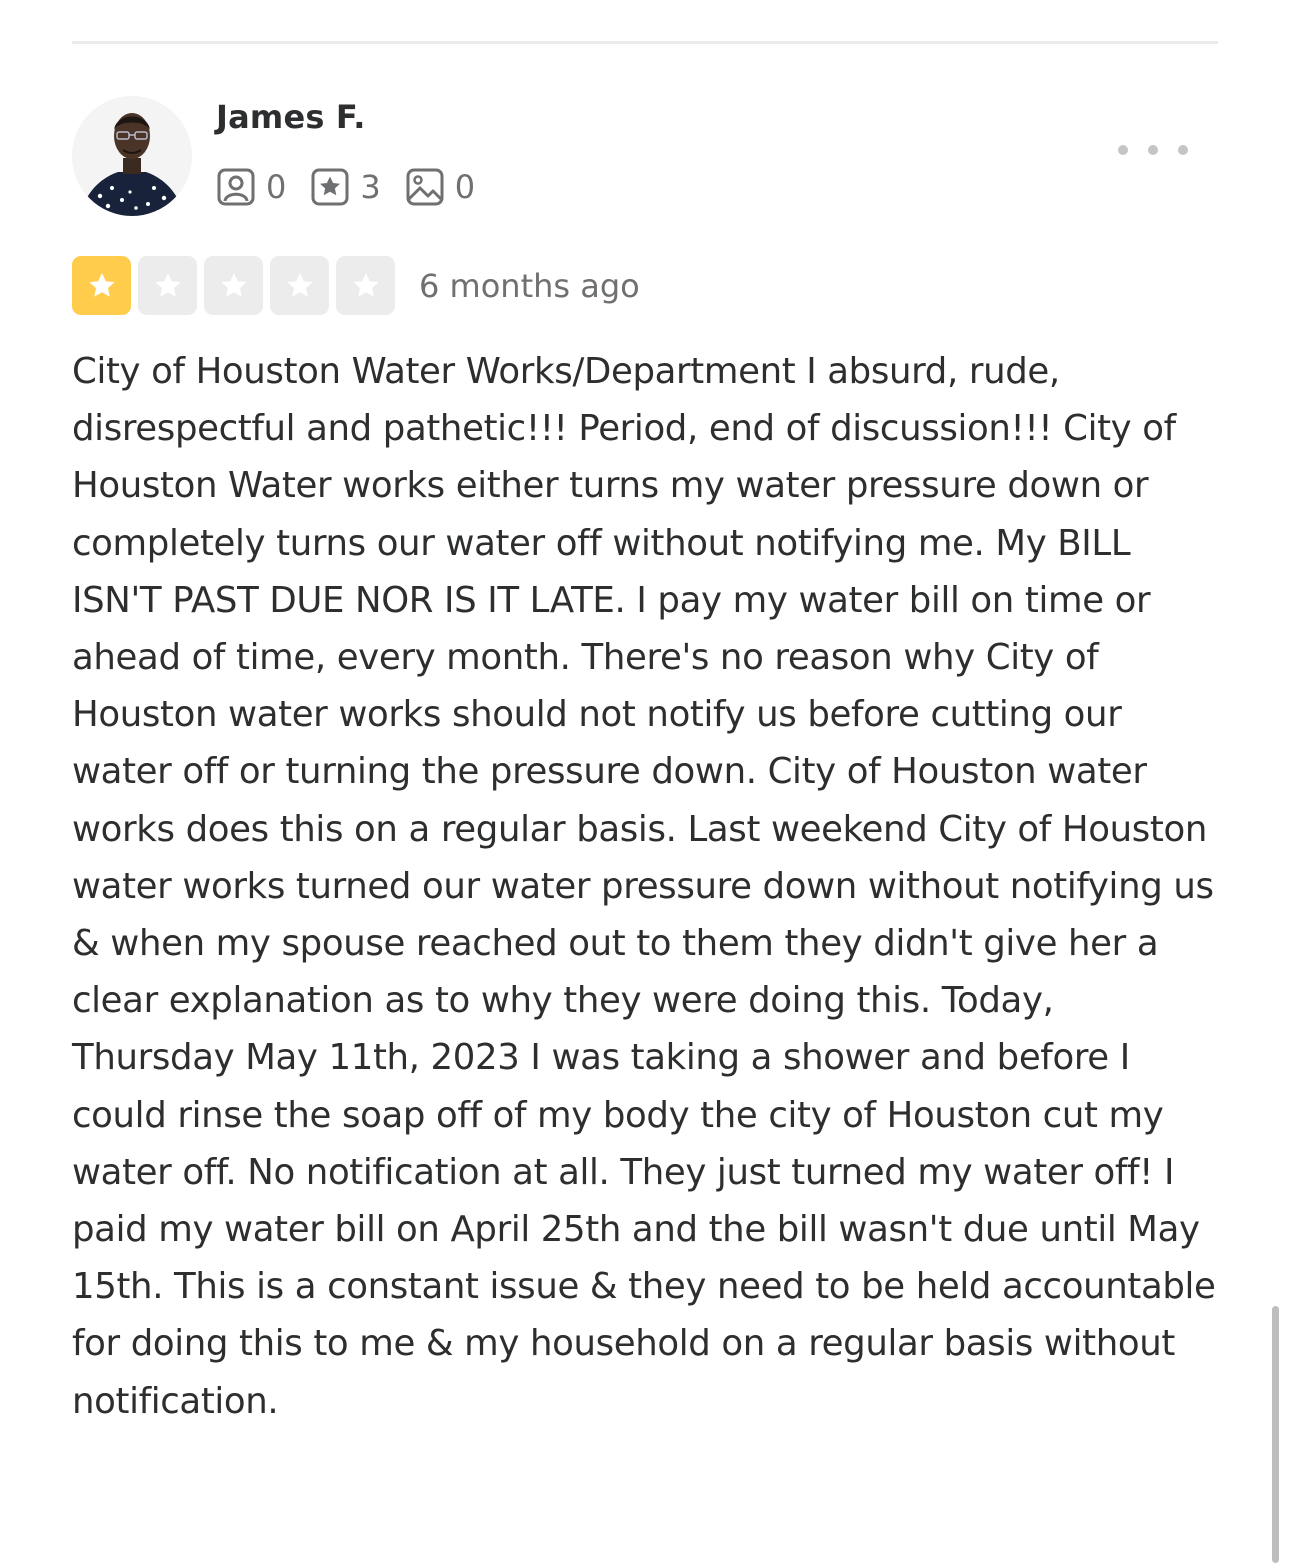  Describe the element at coordinates (330, 187) in the screenshot. I see `review-star-icon` at that location.